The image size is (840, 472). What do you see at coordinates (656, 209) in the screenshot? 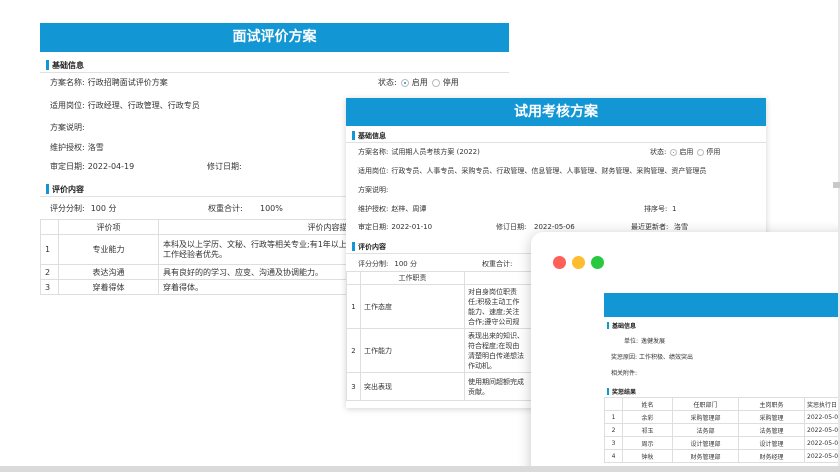
I see `sort-label: 排序号:` at bounding box center [656, 209].